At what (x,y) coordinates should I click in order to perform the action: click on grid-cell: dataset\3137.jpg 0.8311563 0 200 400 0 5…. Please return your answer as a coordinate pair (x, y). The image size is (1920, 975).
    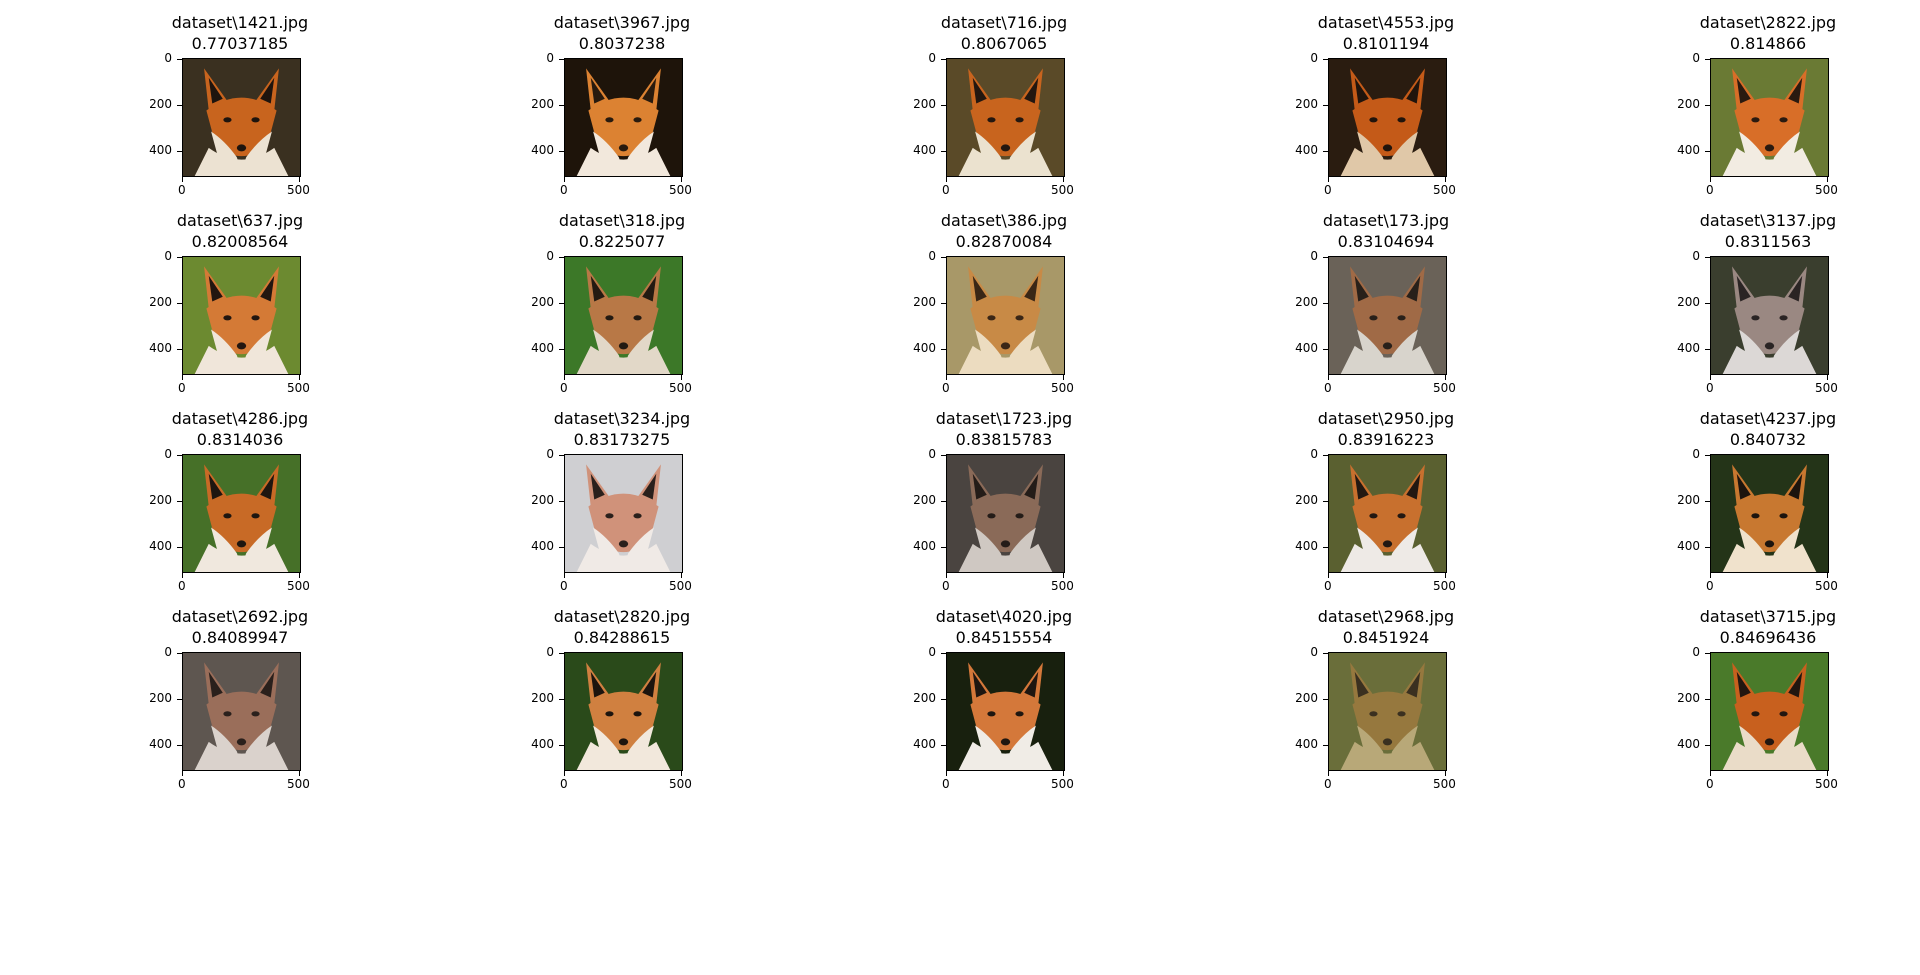
    Looking at the image, I should click on (1768, 298).